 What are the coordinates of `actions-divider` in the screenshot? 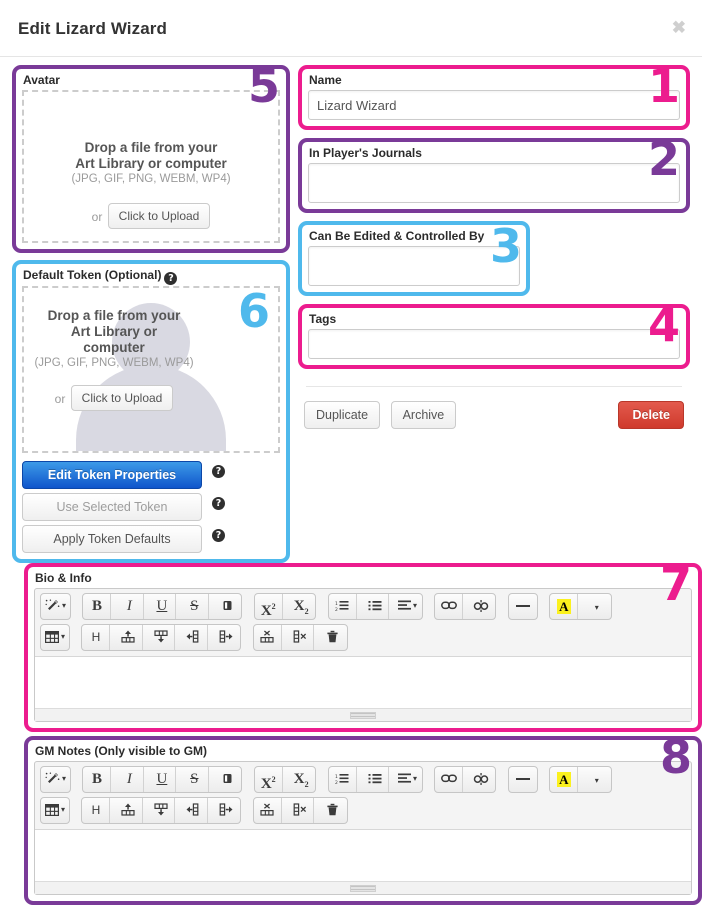 It's located at (494, 386).